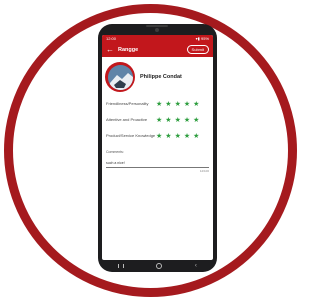 Image resolution: width=320 pixels, height=297 pixels. Describe the element at coordinates (157, 26) in the screenshot. I see `earpiece-speaker` at that location.